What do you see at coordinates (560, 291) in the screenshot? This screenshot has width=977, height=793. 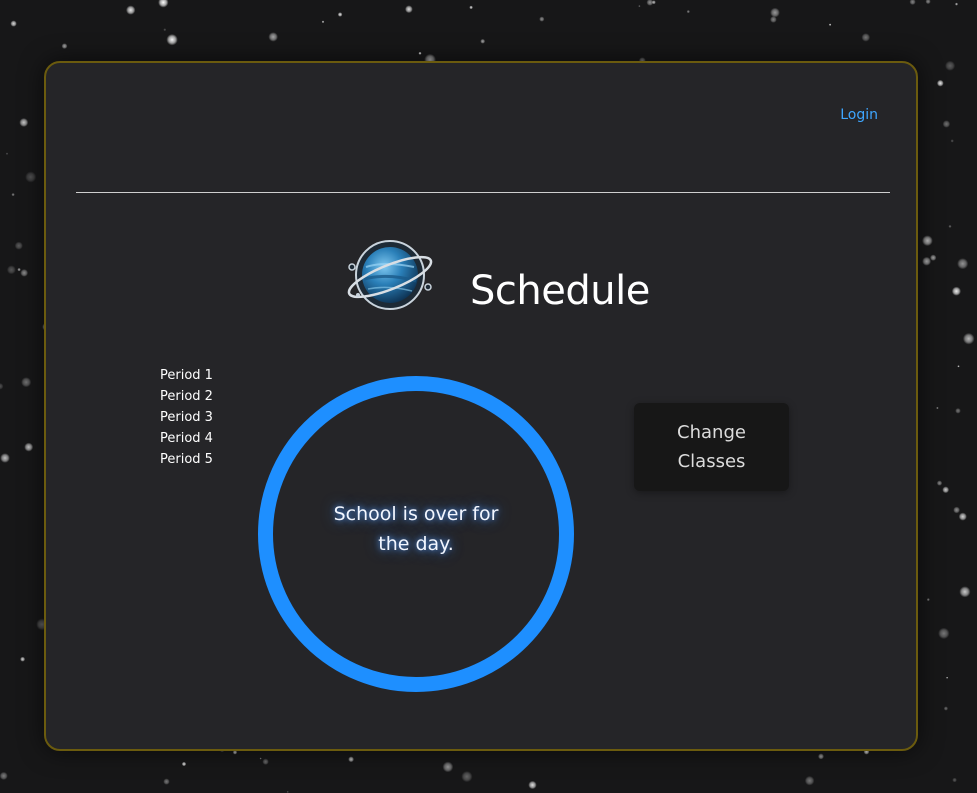 I see `page-title: Schedule` at bounding box center [560, 291].